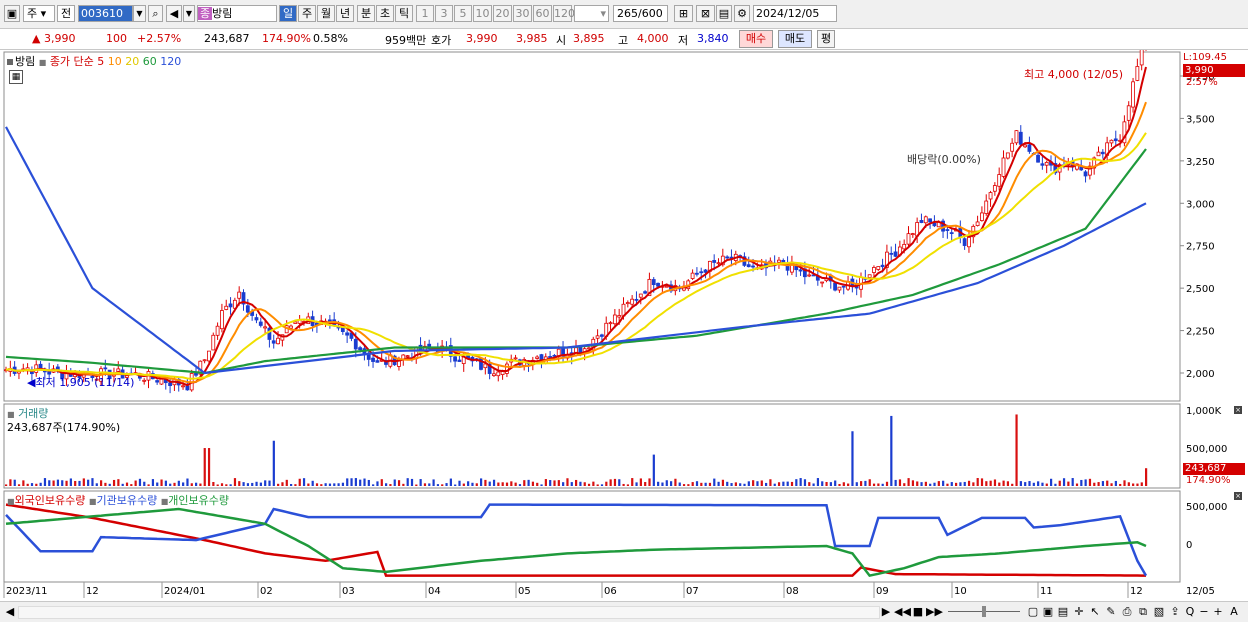 Image resolution: width=1248 pixels, height=622 pixels. Describe the element at coordinates (139, 13) in the screenshot. I see `code-dropdown-icon: ▼` at that location.